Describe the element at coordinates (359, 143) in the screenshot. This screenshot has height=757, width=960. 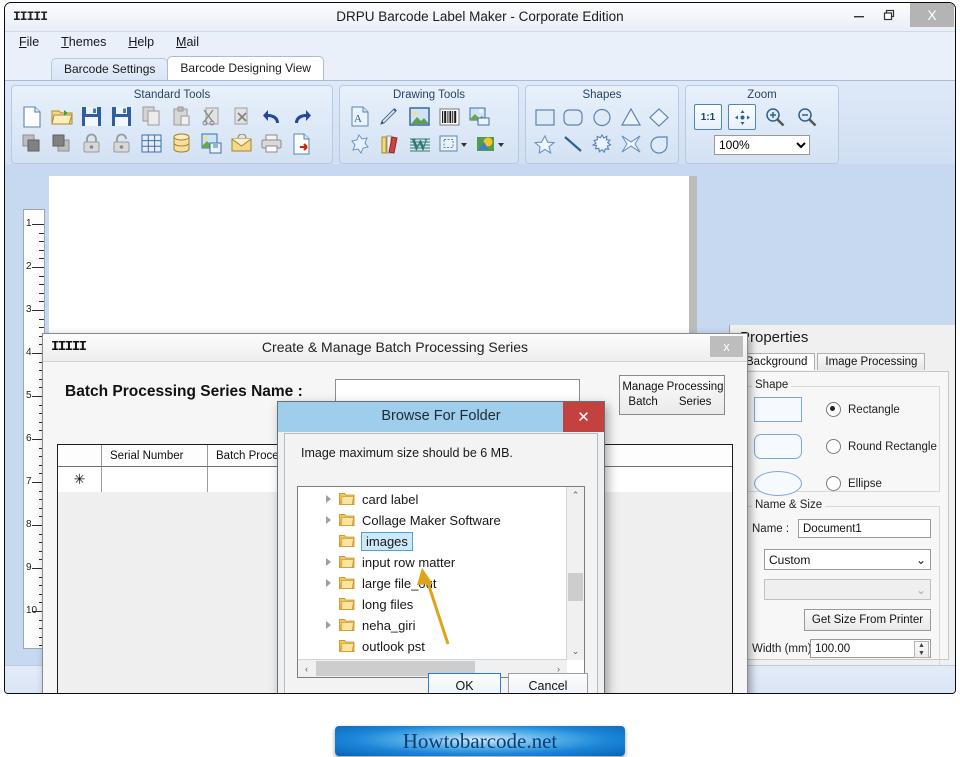
I see `star-shape-icon` at that location.